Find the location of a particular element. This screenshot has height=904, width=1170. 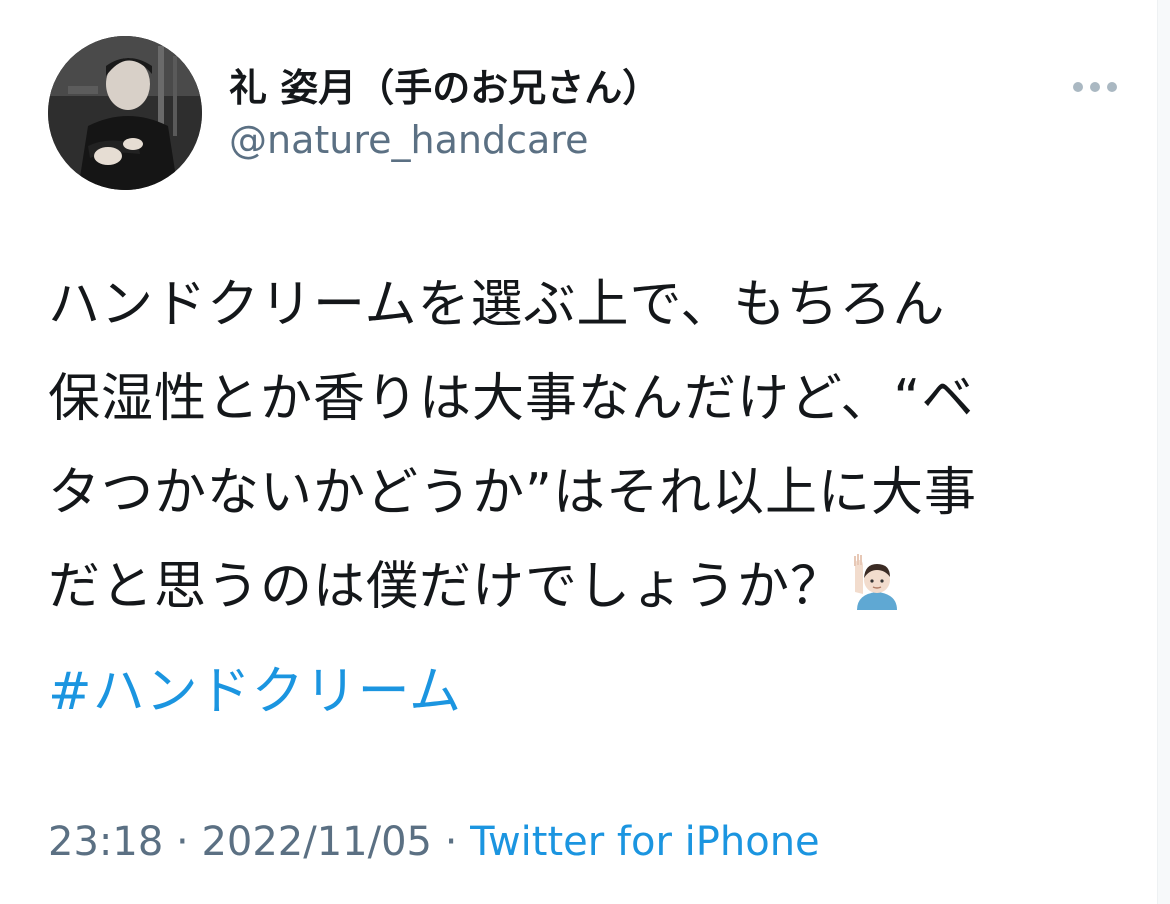

tweet-text-line-last: だと思うのは僕だけでしょうか？ is located at coordinates (593, 587).